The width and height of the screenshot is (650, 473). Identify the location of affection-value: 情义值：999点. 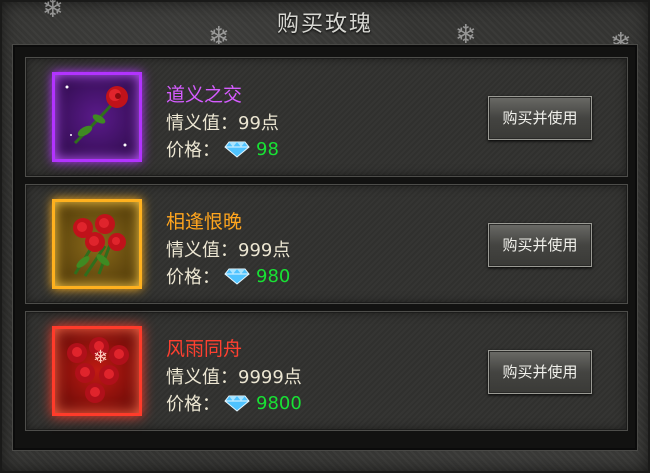
(228, 250).